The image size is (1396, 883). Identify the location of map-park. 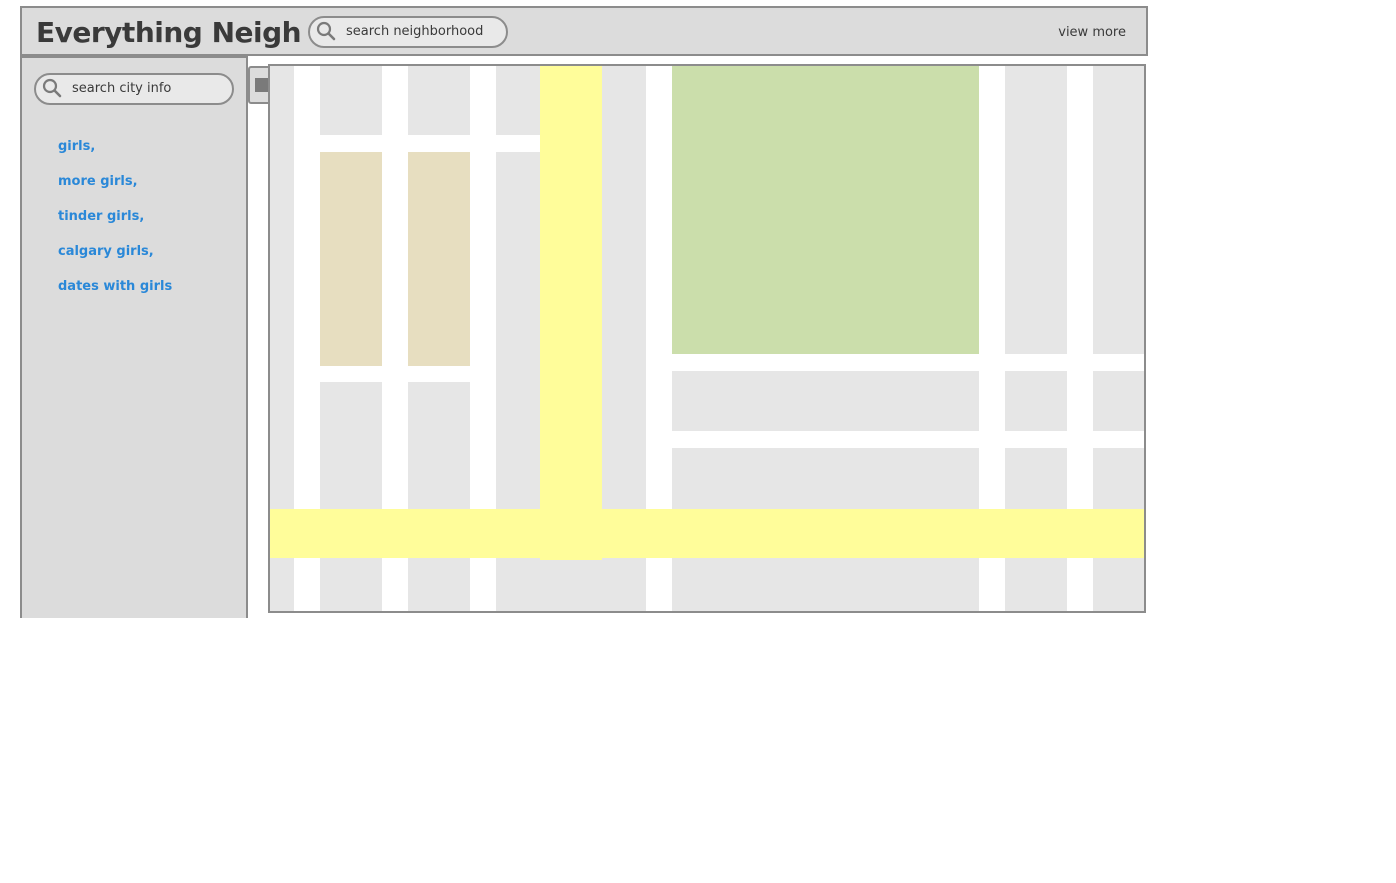
(825, 210).